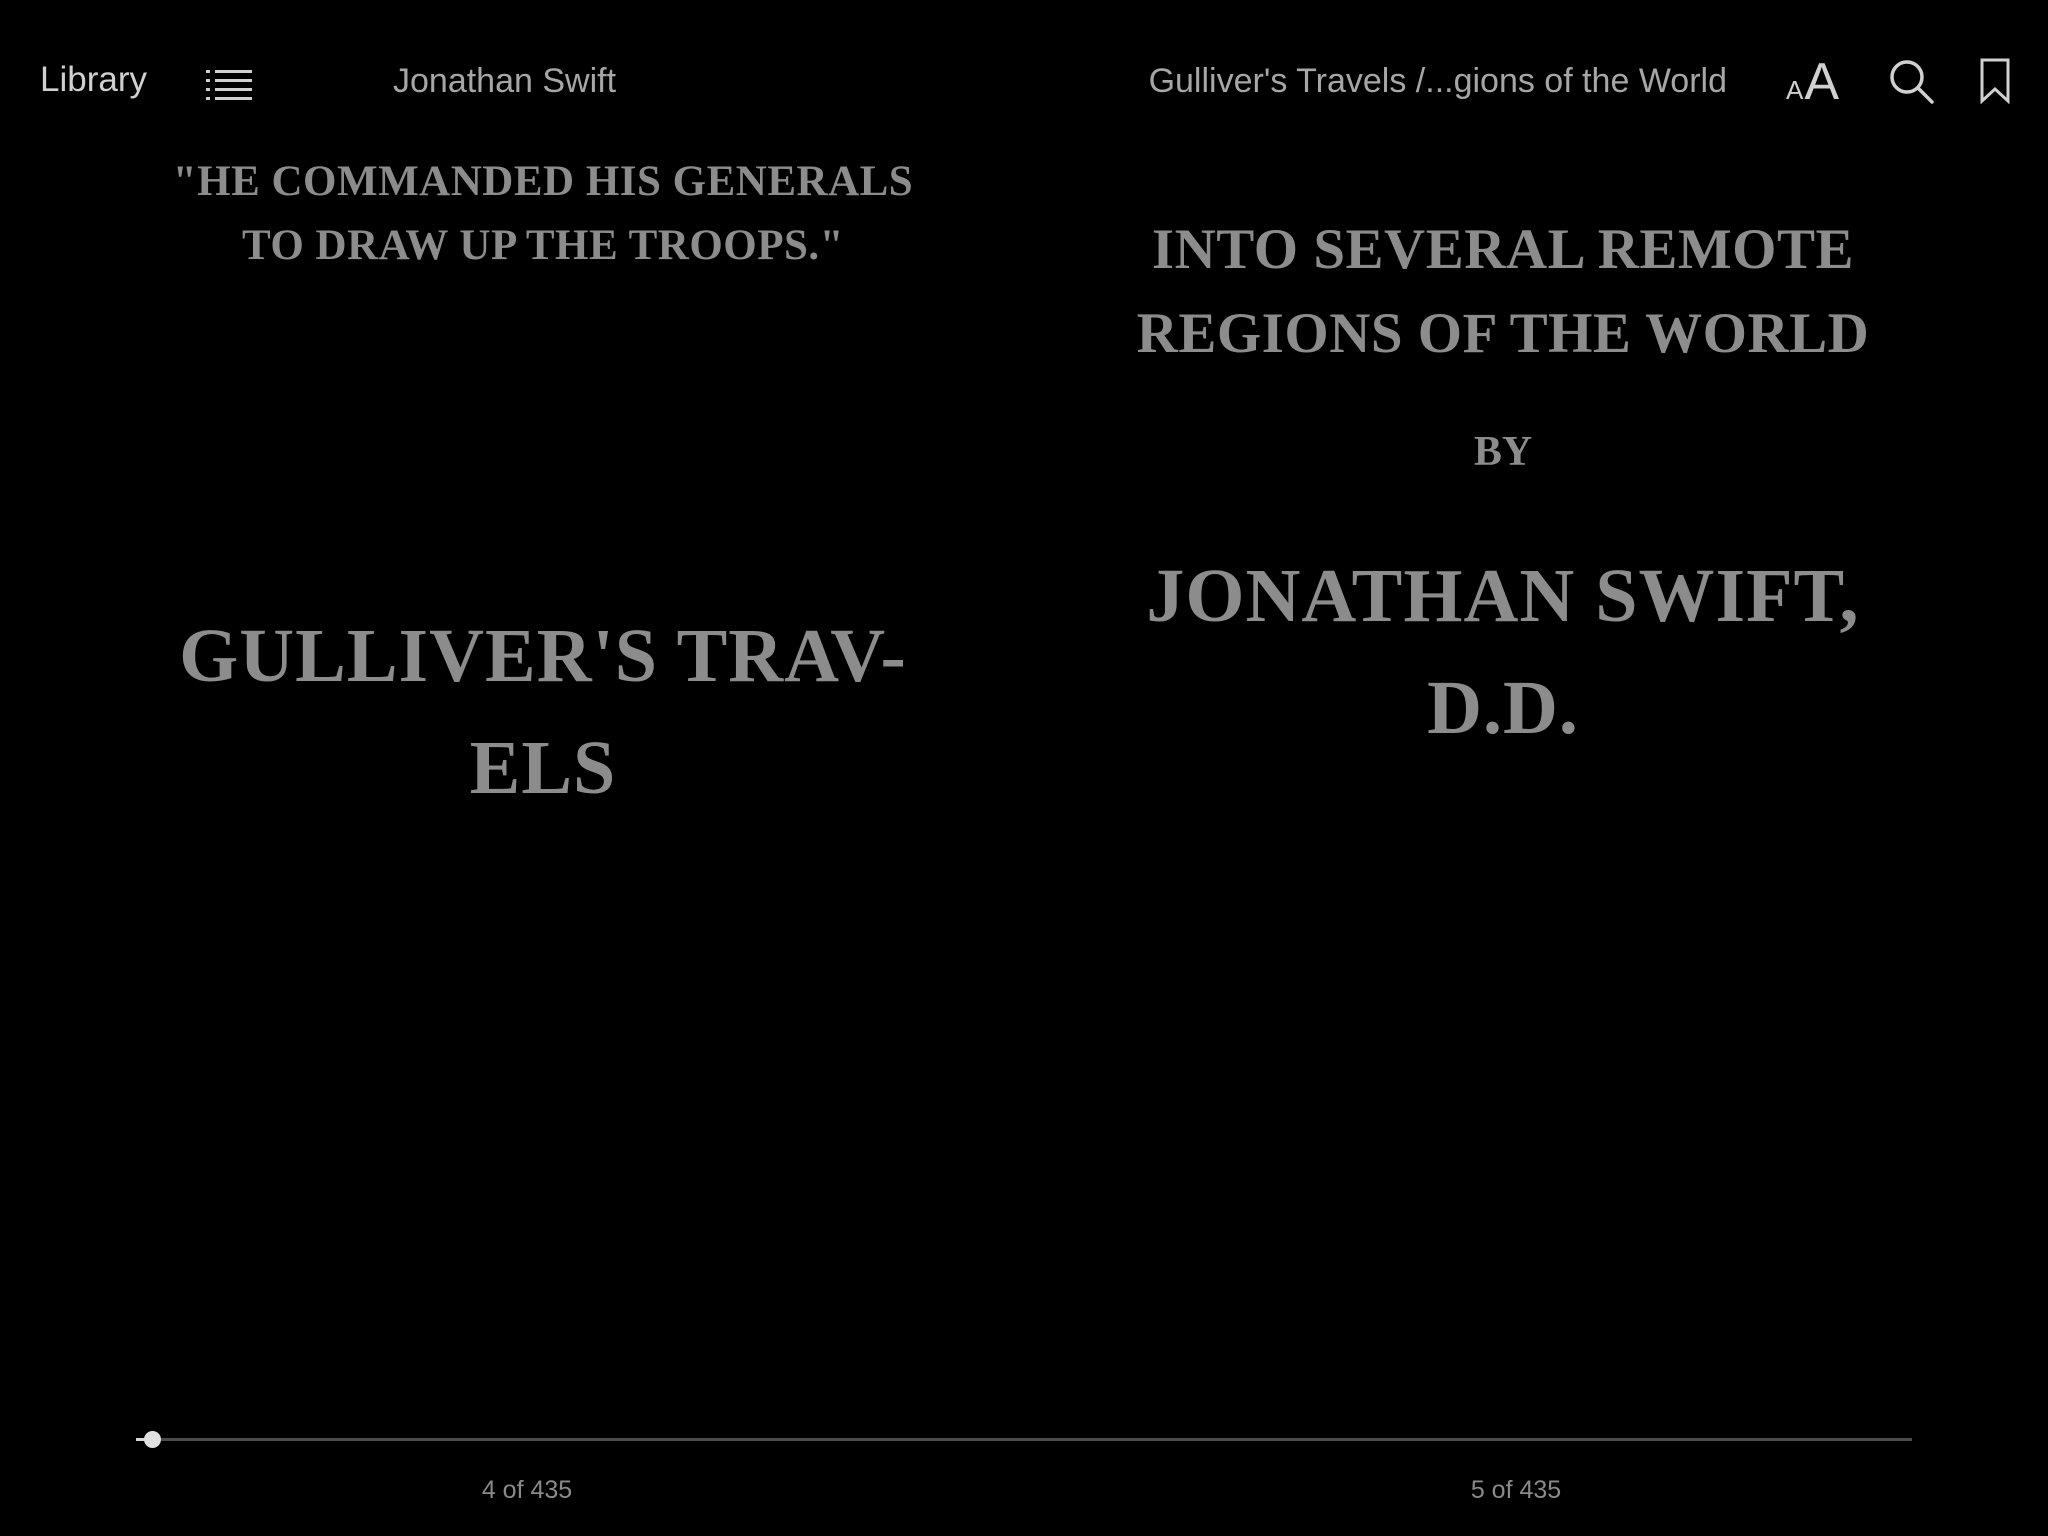  I want to click on right-page-number: 5 of 435, so click(1516, 1490).